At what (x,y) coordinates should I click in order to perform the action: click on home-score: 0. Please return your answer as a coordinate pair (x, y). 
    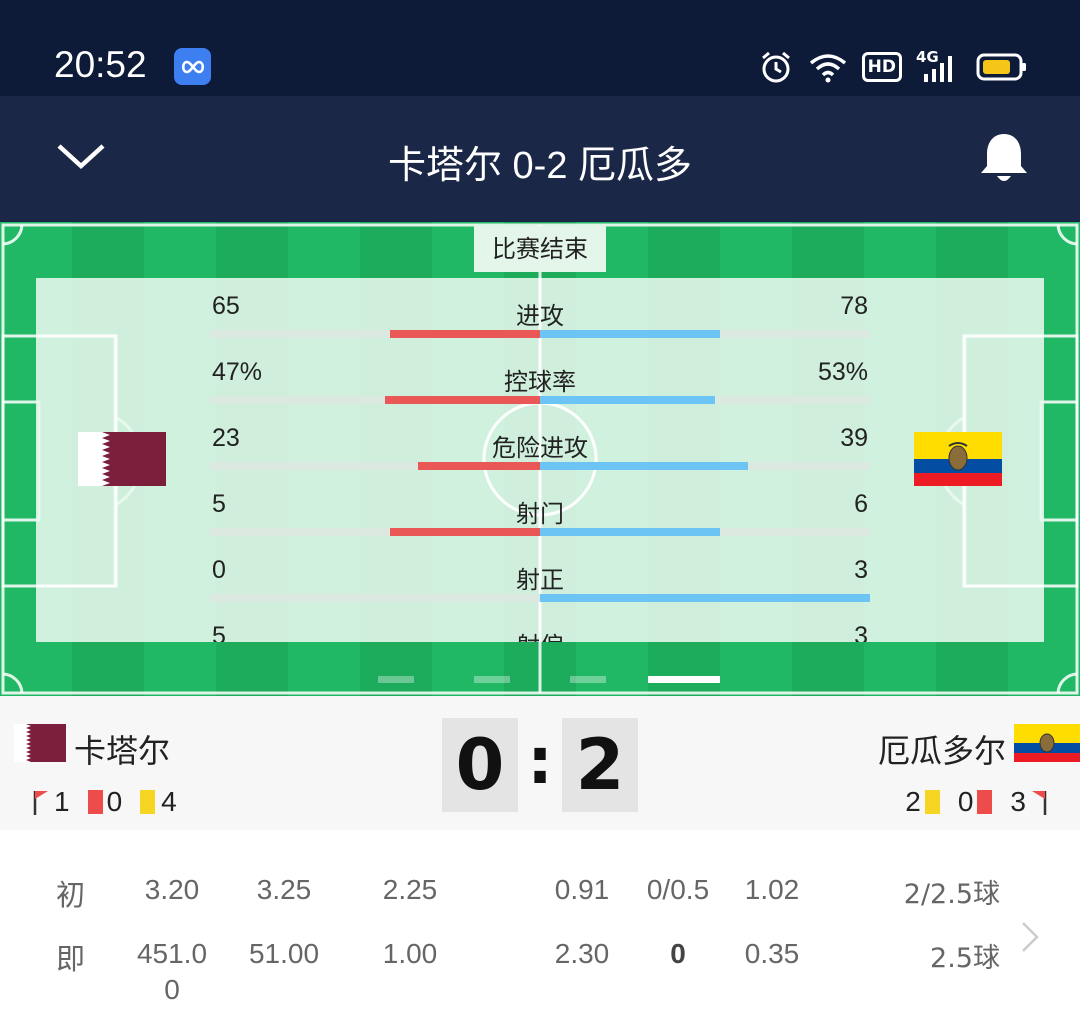
    Looking at the image, I should click on (480, 765).